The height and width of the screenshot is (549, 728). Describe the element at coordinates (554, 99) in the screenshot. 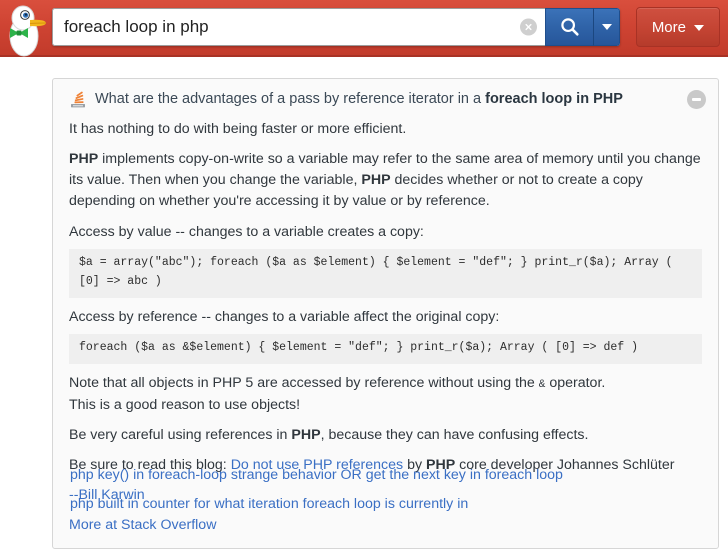

I see `card-title-highlight: foreach loop in PHP` at that location.